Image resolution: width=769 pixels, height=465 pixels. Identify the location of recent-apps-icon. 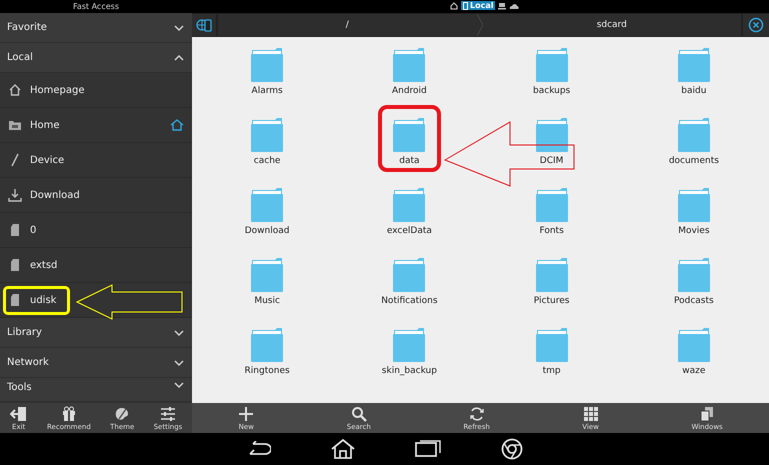
(427, 449).